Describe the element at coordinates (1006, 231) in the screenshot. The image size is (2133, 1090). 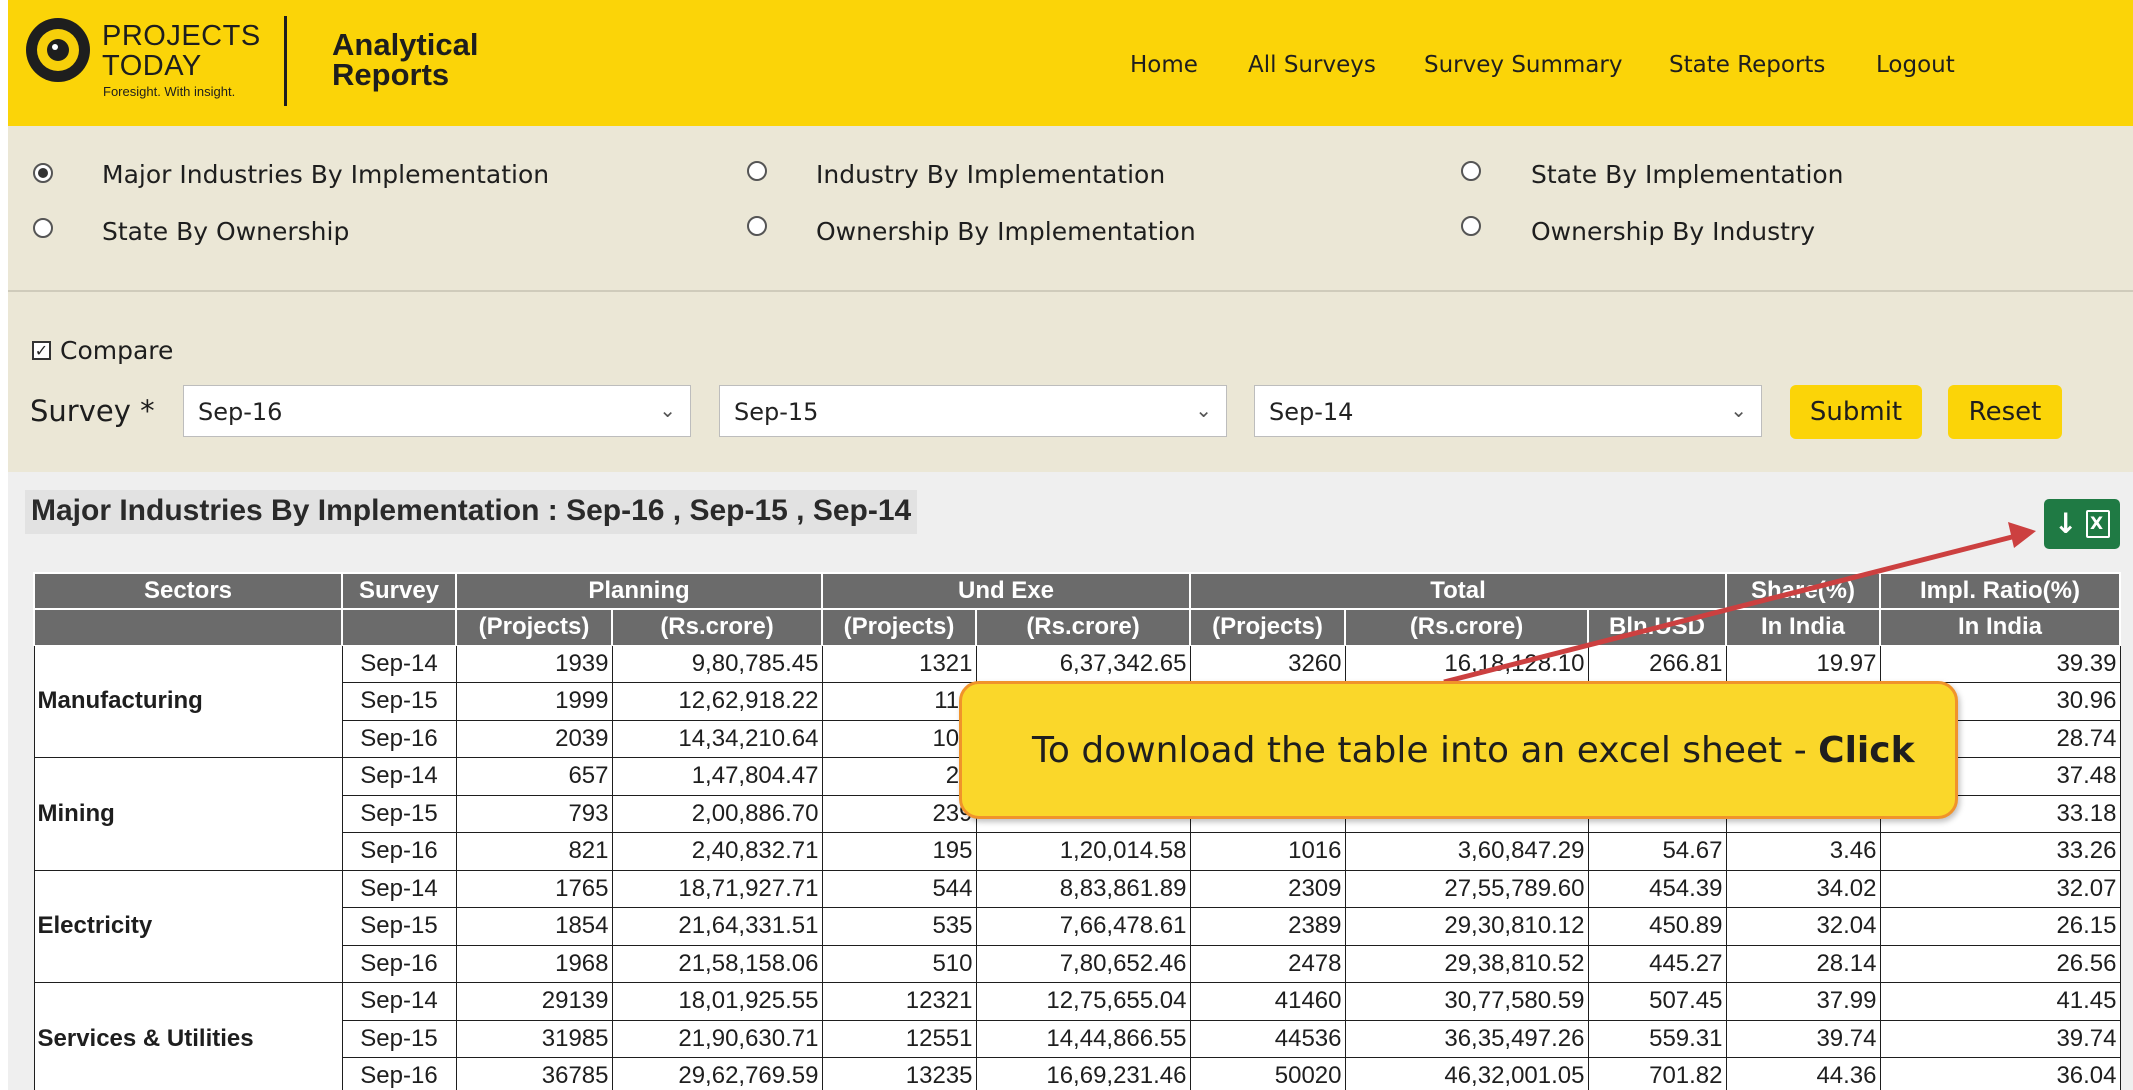
I see `option-label-ownership-by-implementation: Ownership By Implementation` at that location.